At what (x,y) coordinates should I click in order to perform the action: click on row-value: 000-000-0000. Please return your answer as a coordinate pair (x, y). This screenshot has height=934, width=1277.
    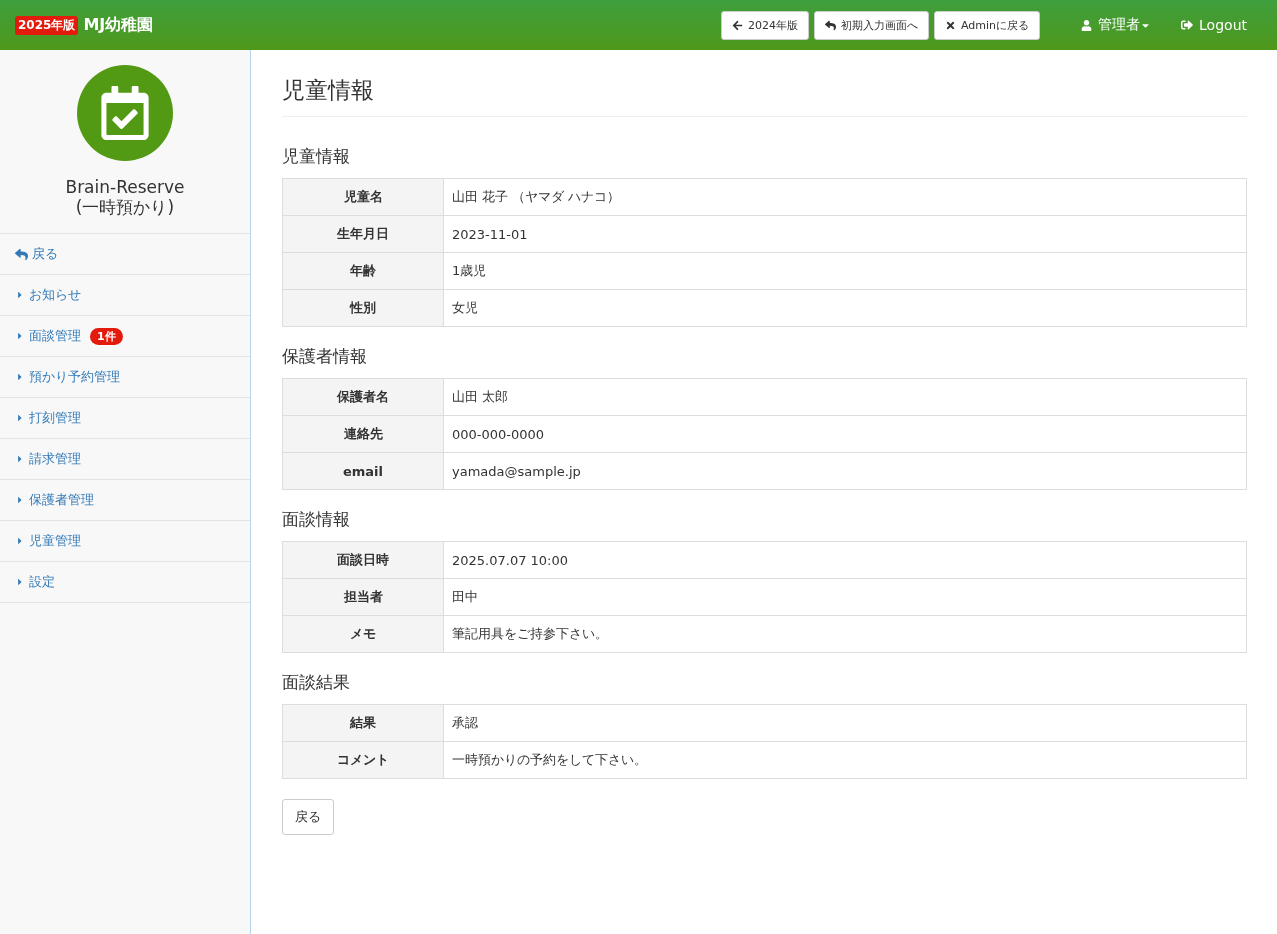
    Looking at the image, I should click on (845, 434).